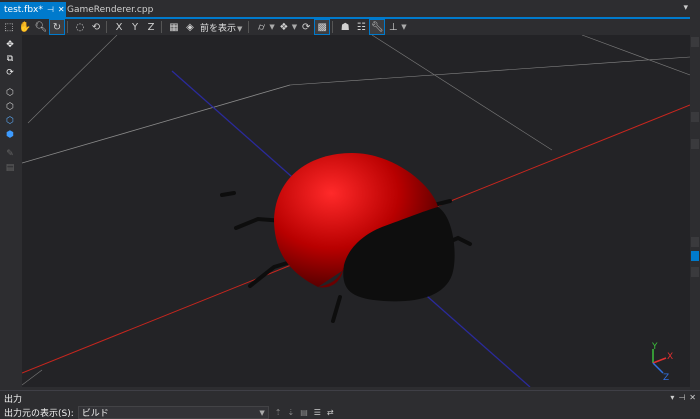 This screenshot has width=700, height=419. What do you see at coordinates (672, 397) in the screenshot?
I see `chevron-down-icon: ▾` at bounding box center [672, 397].